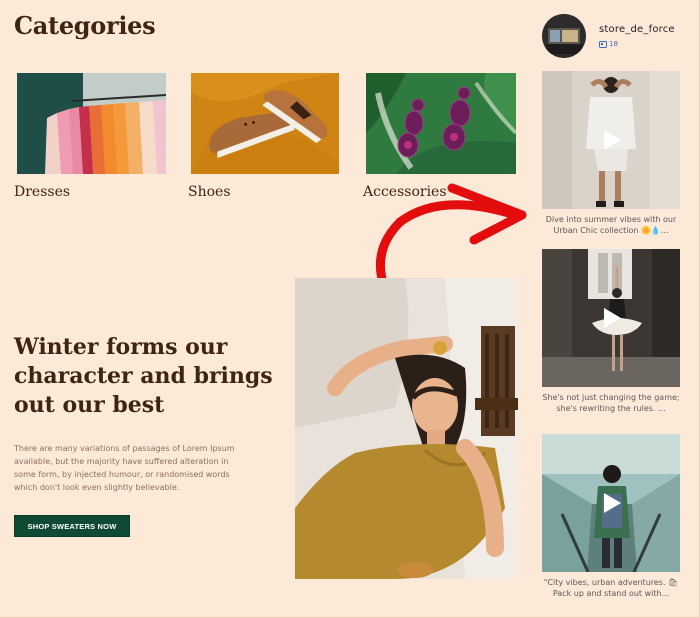  I want to click on store-avatar, so click(564, 36).